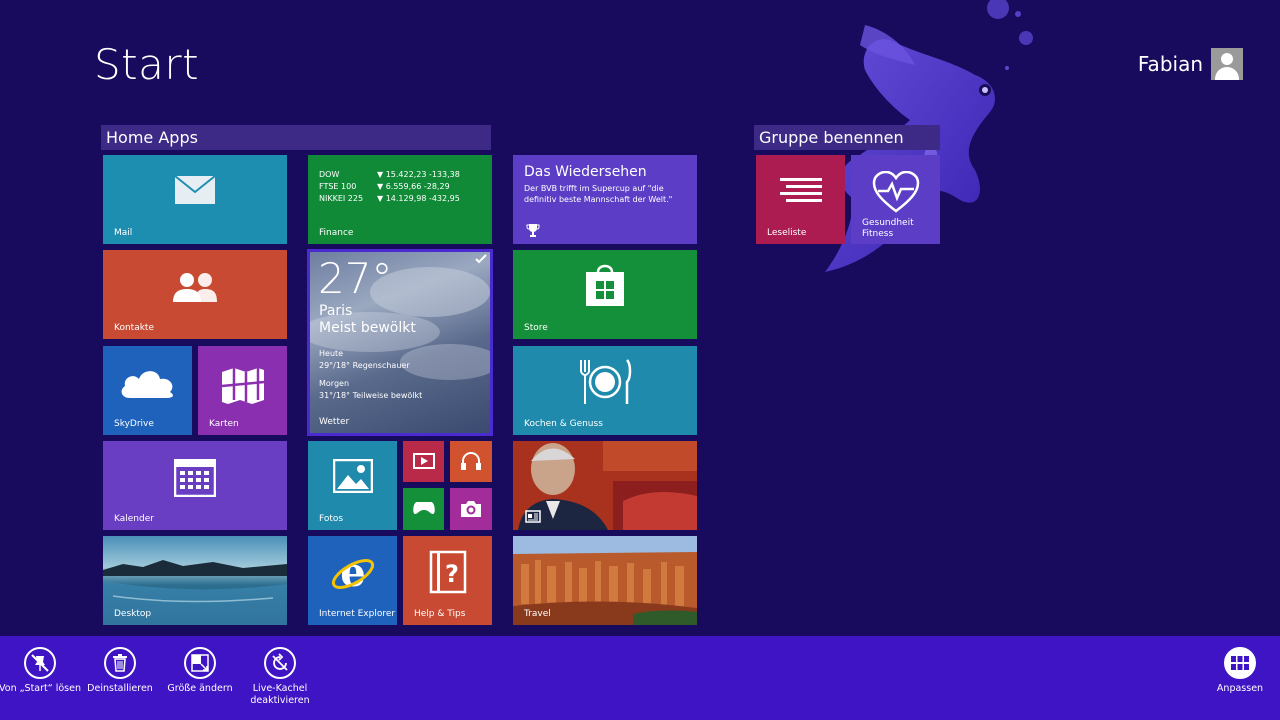 The width and height of the screenshot is (1280, 720). I want to click on tile-kontakte: Kontakte, so click(195, 294).